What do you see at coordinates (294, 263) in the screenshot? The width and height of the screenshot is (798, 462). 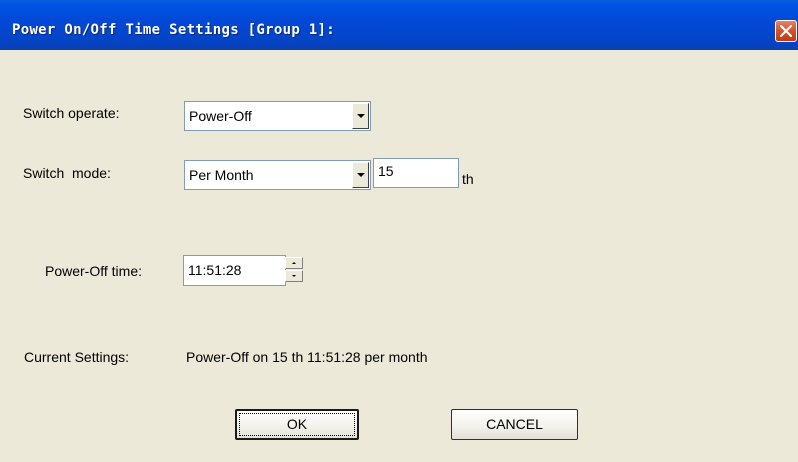 I see `arrow-up-icon` at bounding box center [294, 263].